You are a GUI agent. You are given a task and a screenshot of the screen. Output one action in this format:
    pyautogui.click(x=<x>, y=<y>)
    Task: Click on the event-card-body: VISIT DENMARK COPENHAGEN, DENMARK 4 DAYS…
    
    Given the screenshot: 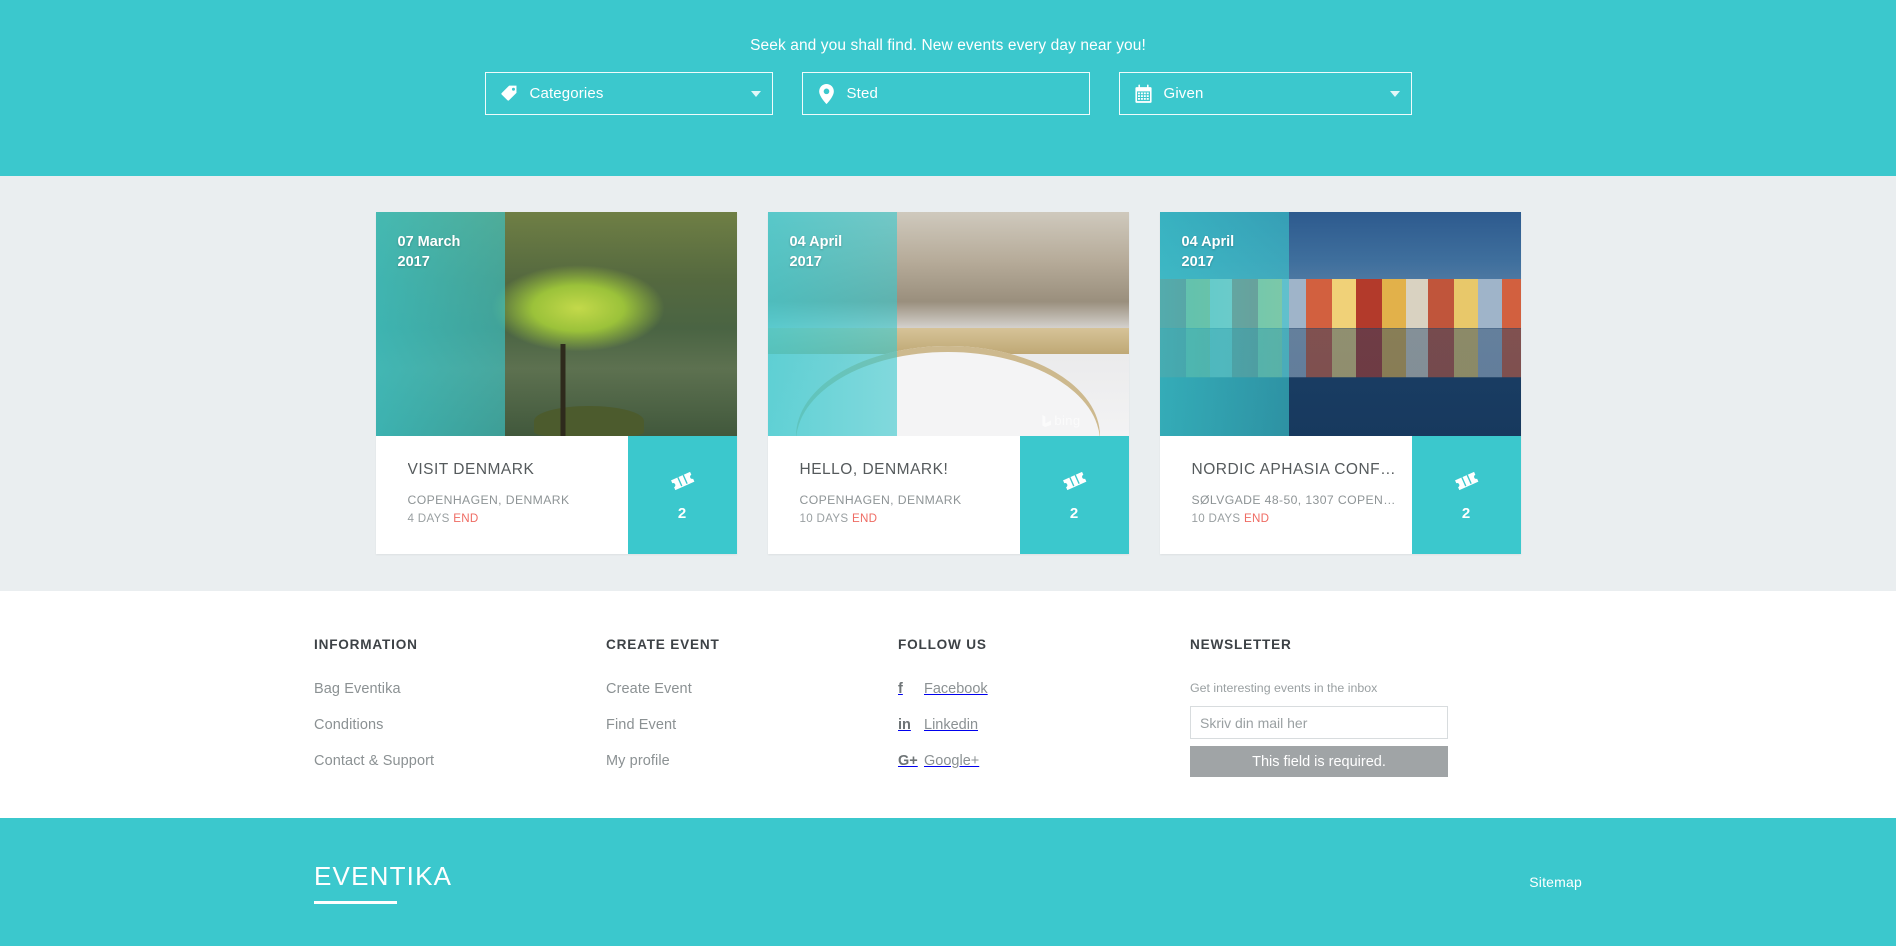 What is the action you would take?
    pyautogui.click(x=556, y=495)
    